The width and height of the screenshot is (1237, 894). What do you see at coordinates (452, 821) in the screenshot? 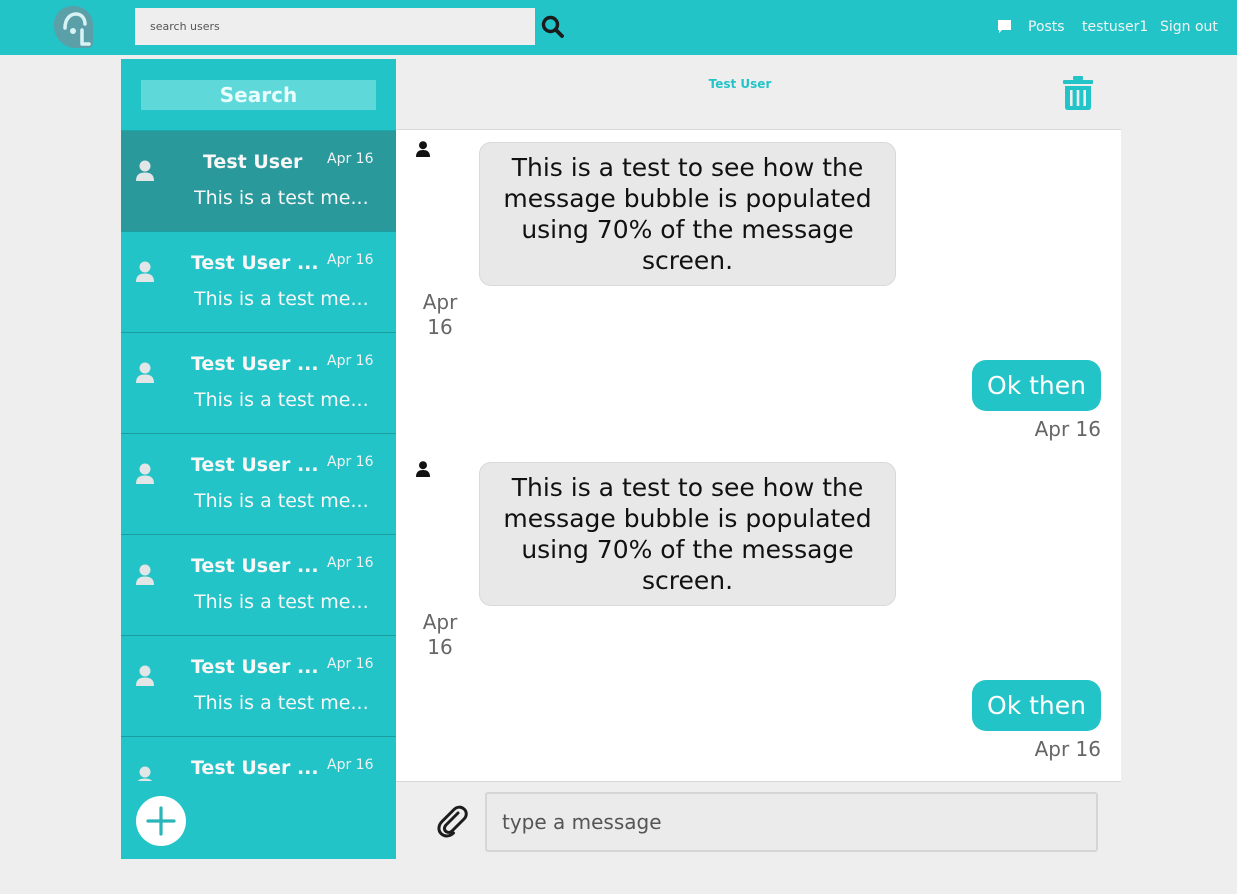
I see `paperclip-icon` at bounding box center [452, 821].